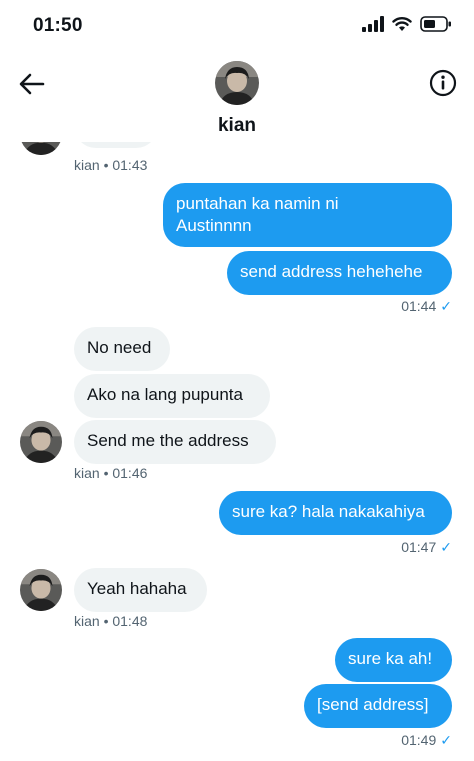  What do you see at coordinates (237, 27) in the screenshot?
I see `status-bar: 01:50` at bounding box center [237, 27].